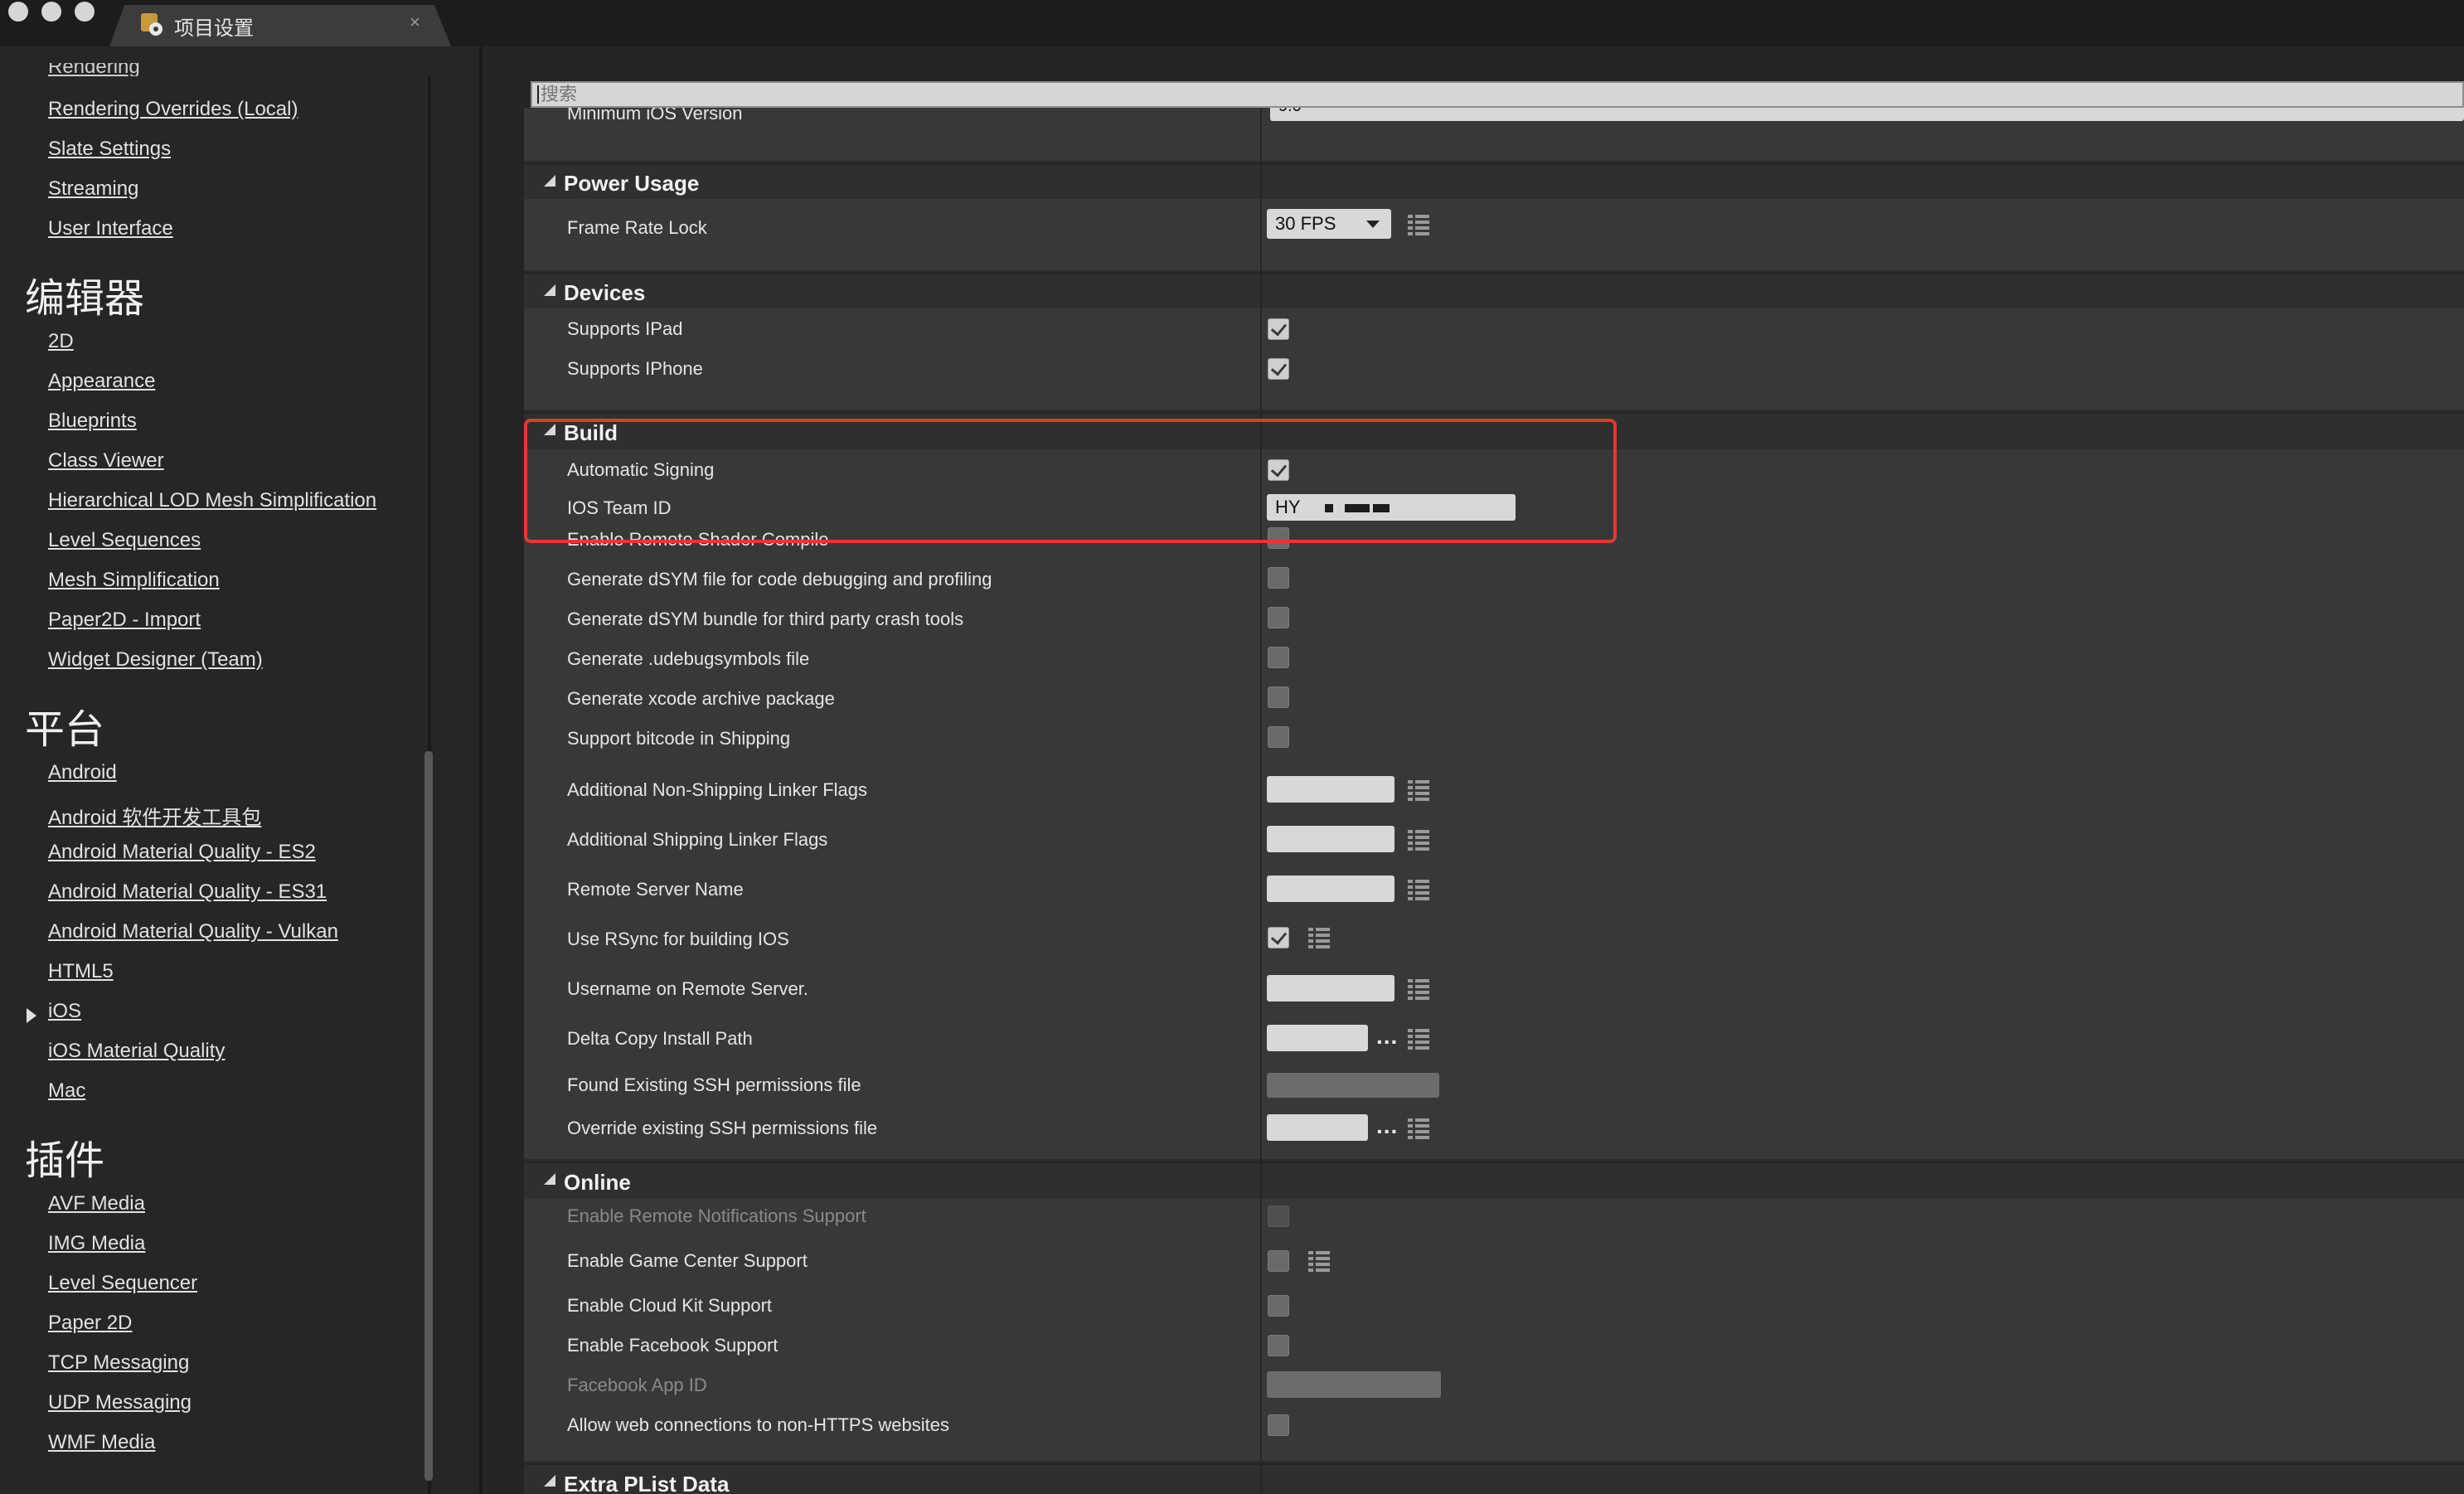 The height and width of the screenshot is (1494, 2464). I want to click on sidebar-item-class-viewer: Class Viewer, so click(106, 461).